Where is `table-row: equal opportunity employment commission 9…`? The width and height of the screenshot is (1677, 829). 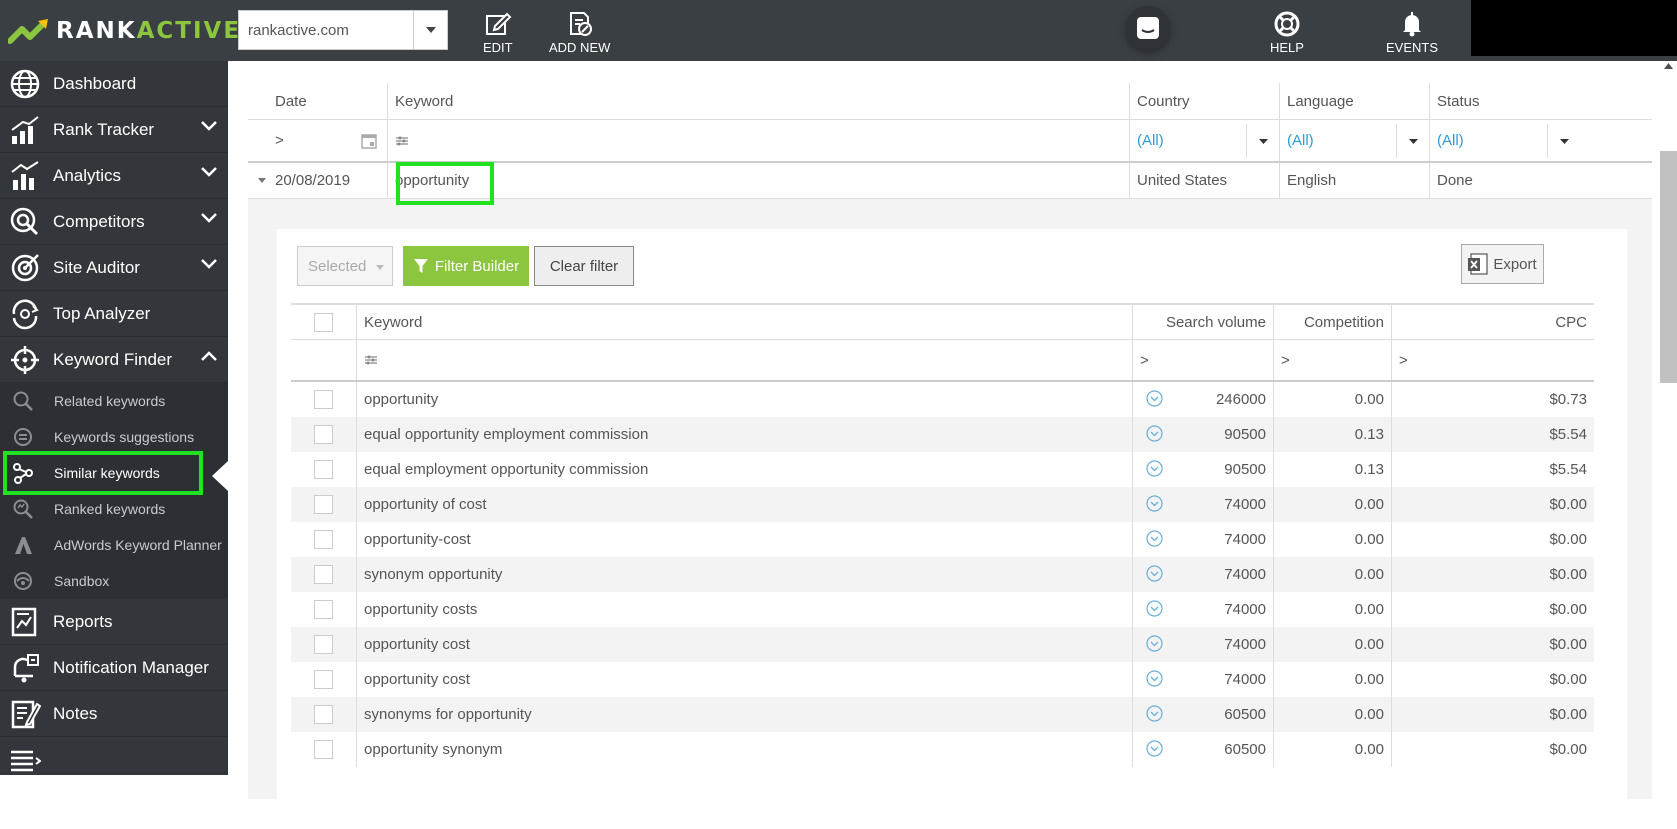
table-row: equal opportunity employment commission 9… is located at coordinates (942, 434).